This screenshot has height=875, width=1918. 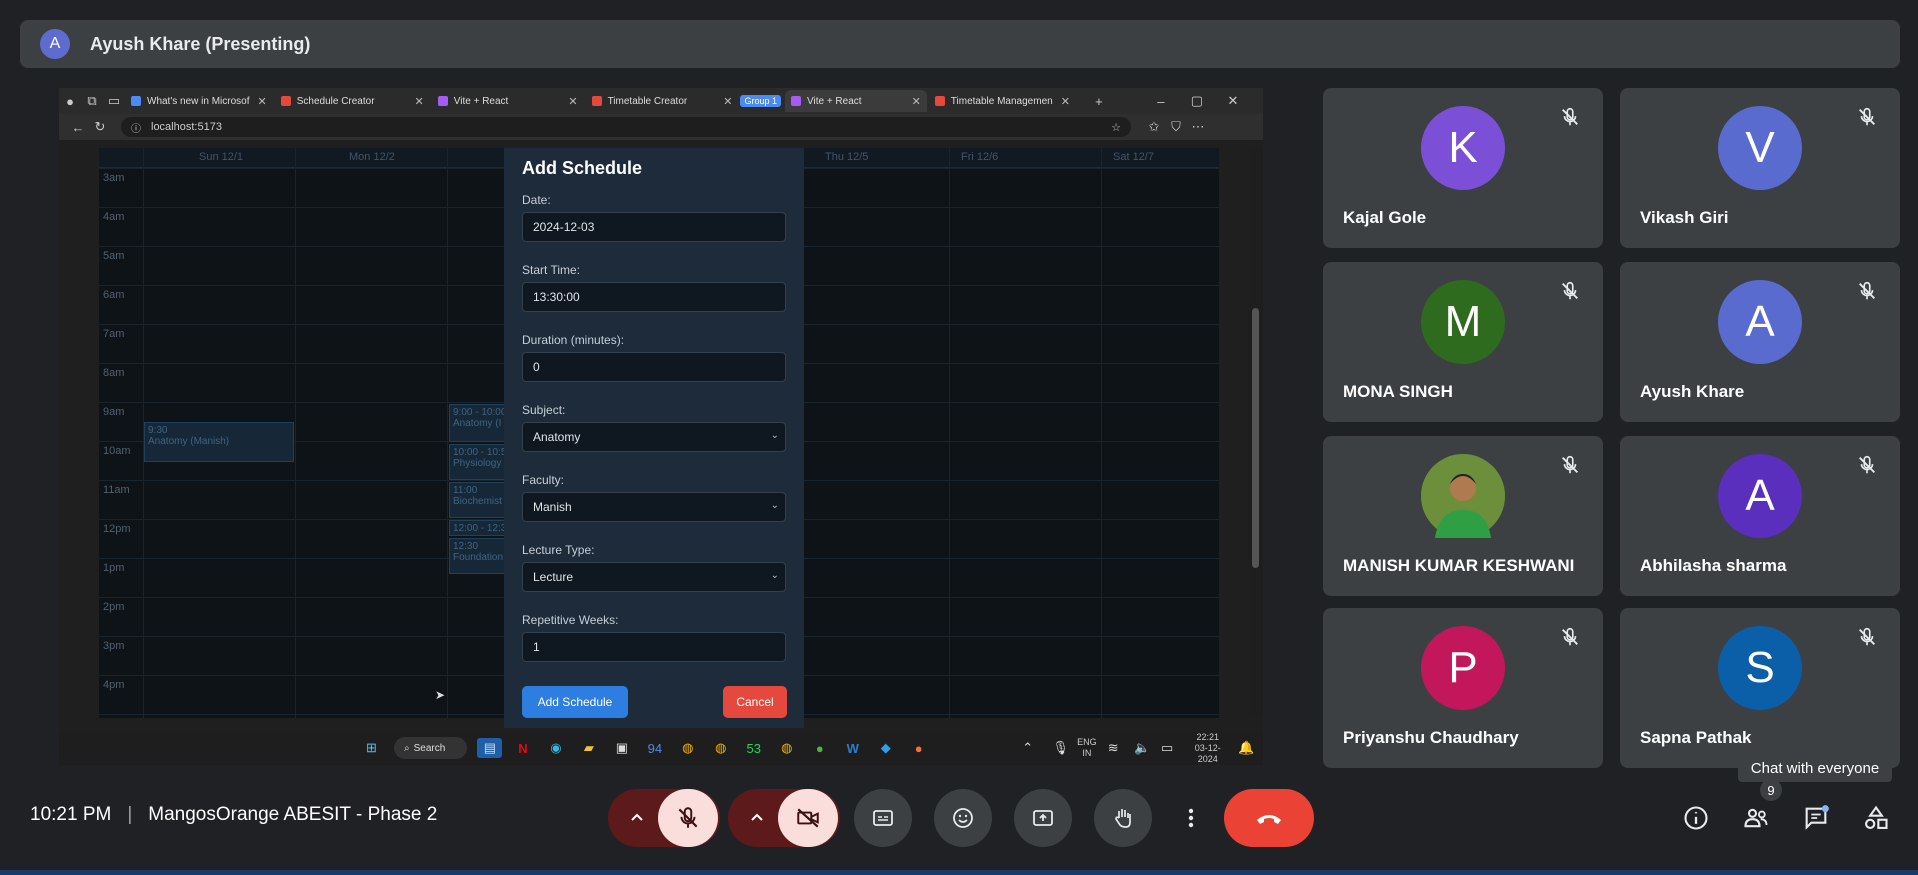 I want to click on add-schedule-button: Add Schedule, so click(x=575, y=702).